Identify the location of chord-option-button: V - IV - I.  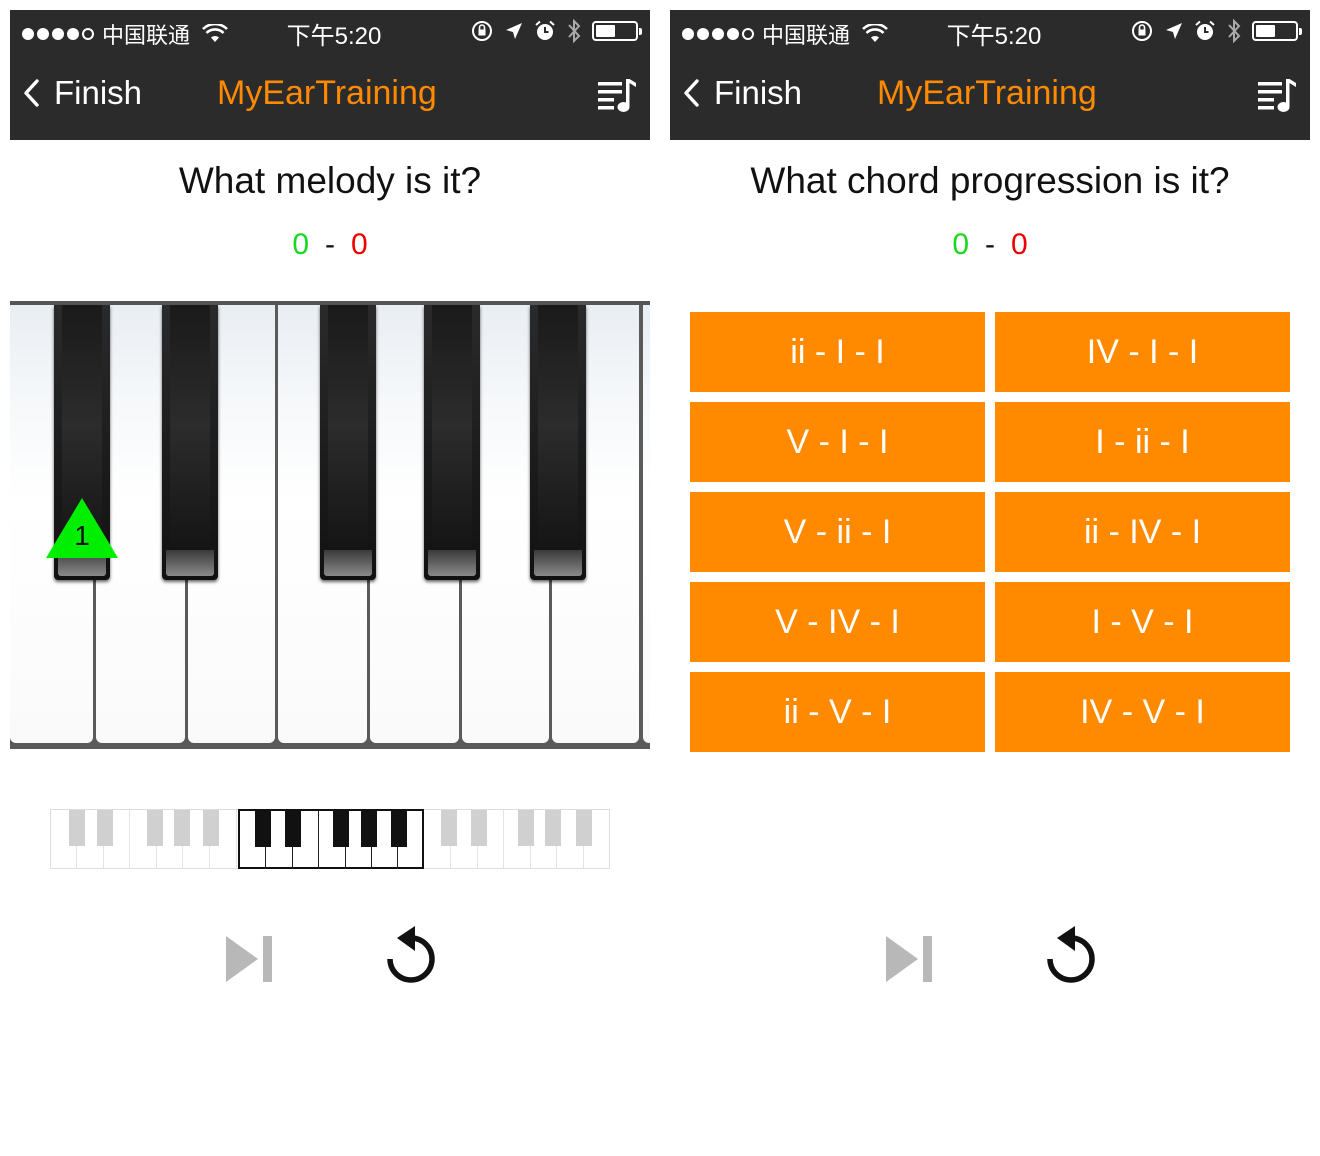
(837, 622).